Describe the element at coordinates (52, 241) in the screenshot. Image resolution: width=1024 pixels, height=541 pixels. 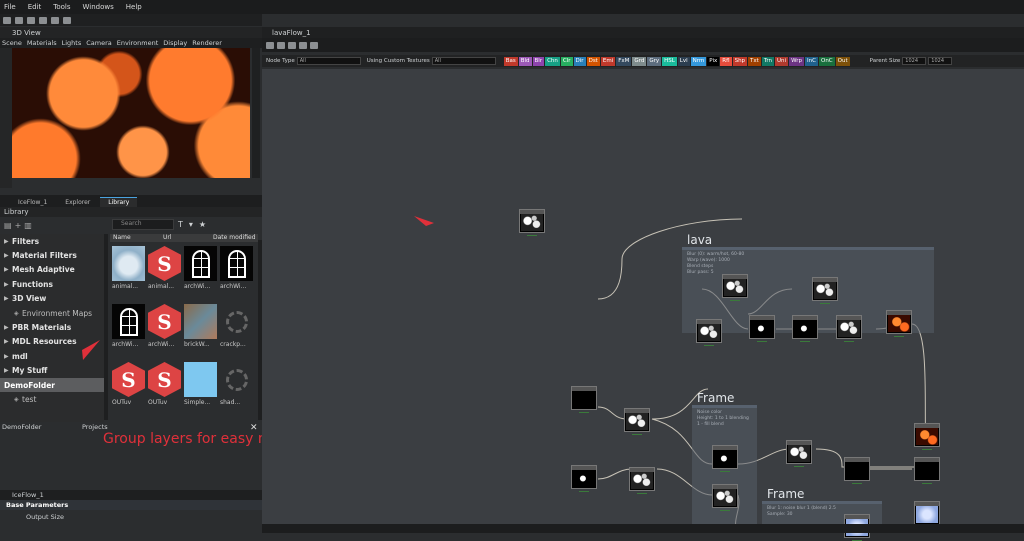
I see `tree-item: ▶ Filters` at that location.